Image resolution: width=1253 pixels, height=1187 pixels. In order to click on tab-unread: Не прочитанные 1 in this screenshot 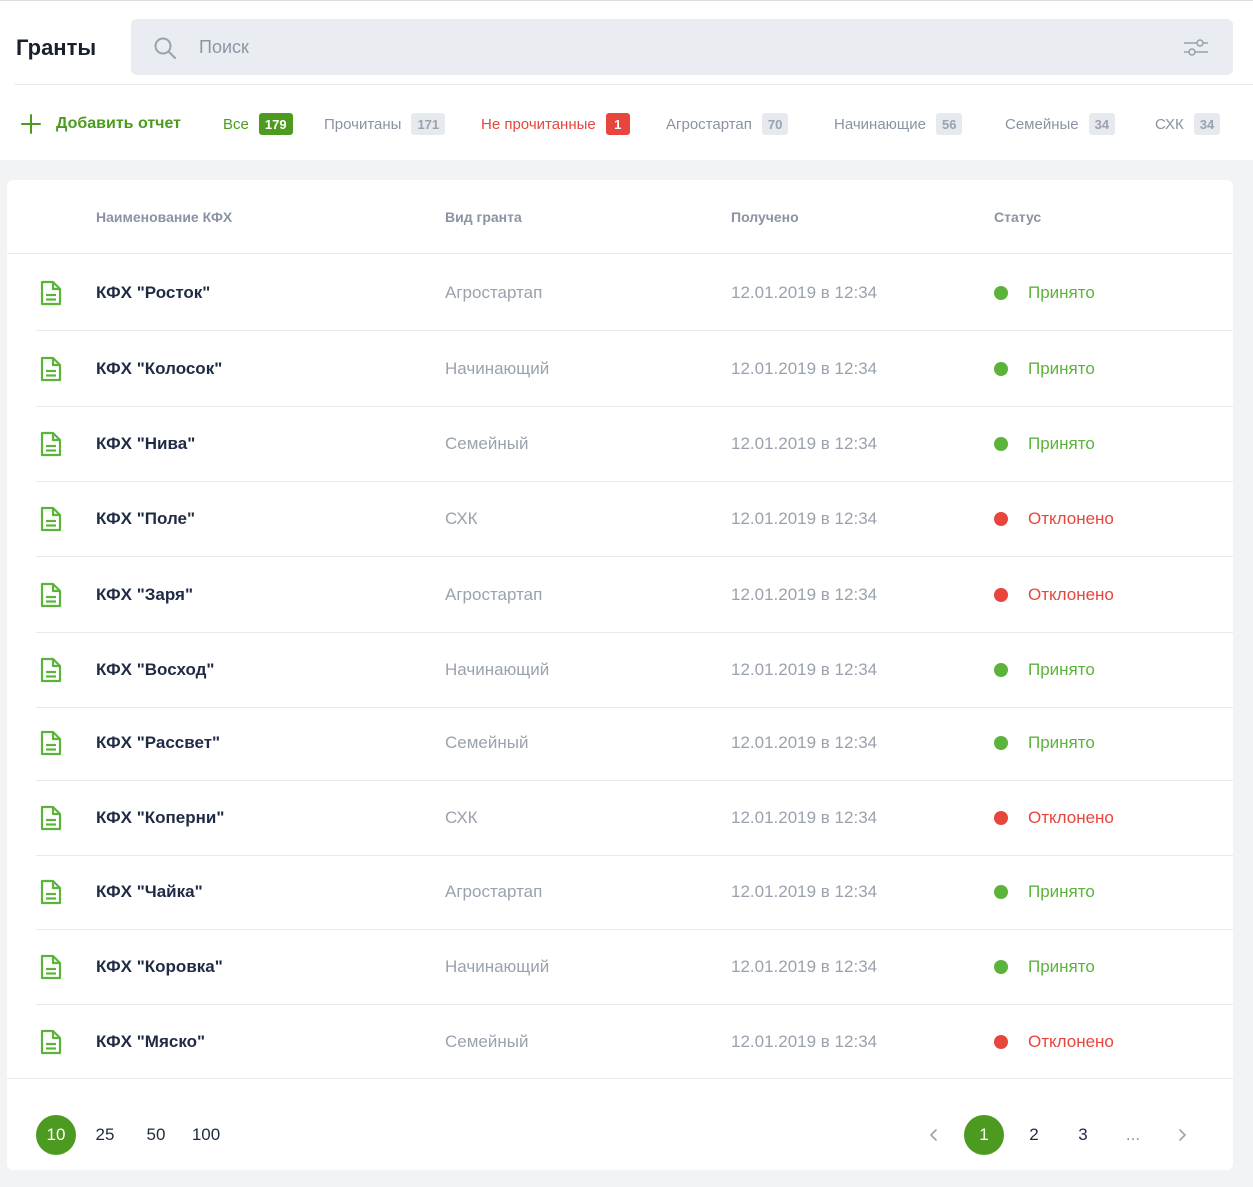, I will do `click(555, 124)`.